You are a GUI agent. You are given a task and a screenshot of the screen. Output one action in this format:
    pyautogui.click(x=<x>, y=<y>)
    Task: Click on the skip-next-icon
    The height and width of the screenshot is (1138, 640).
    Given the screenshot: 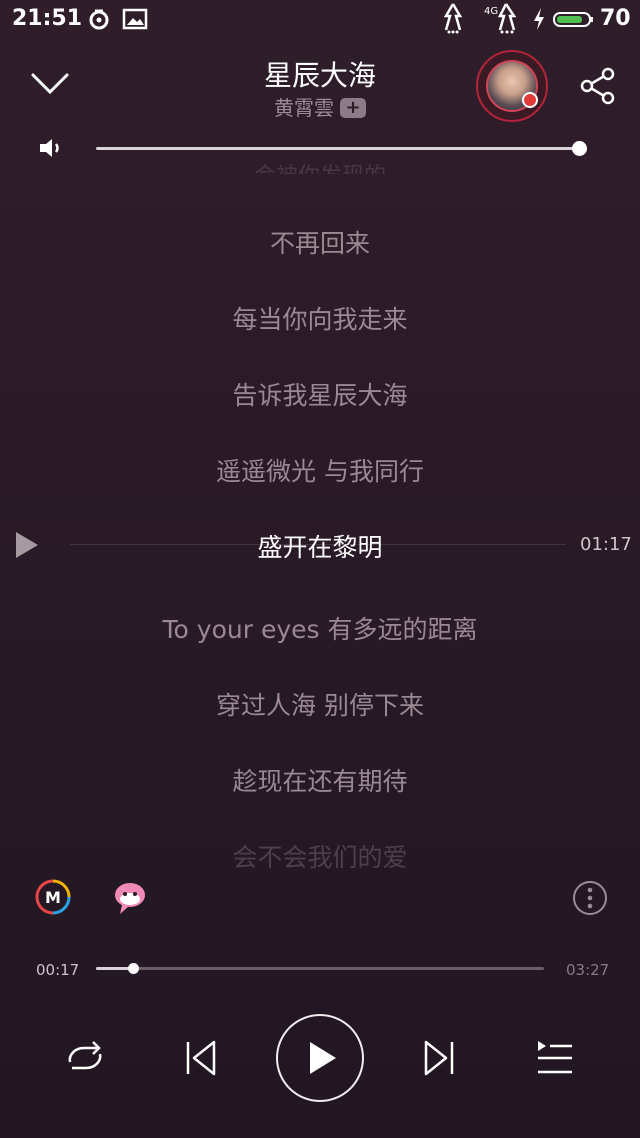 What is the action you would take?
    pyautogui.click(x=439, y=1058)
    